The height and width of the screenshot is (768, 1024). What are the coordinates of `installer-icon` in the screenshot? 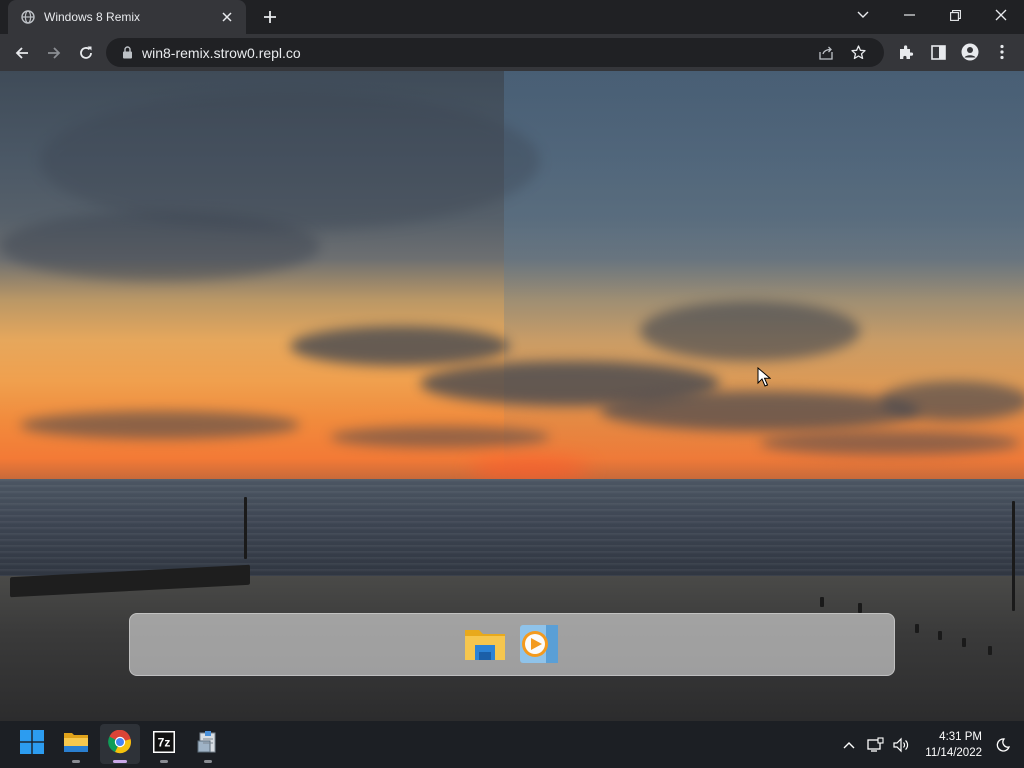 It's located at (208, 744).